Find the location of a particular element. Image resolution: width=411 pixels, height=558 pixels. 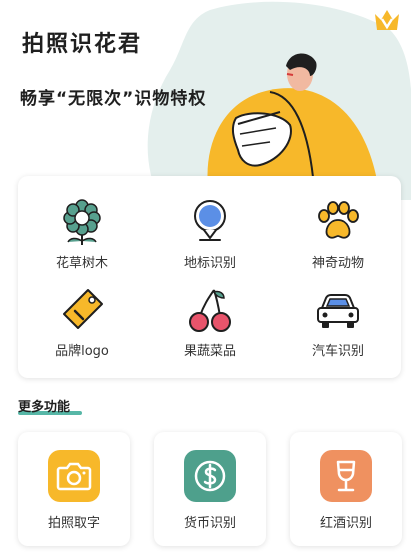

grid-item-landmarks: 地标识别 is located at coordinates (210, 237).